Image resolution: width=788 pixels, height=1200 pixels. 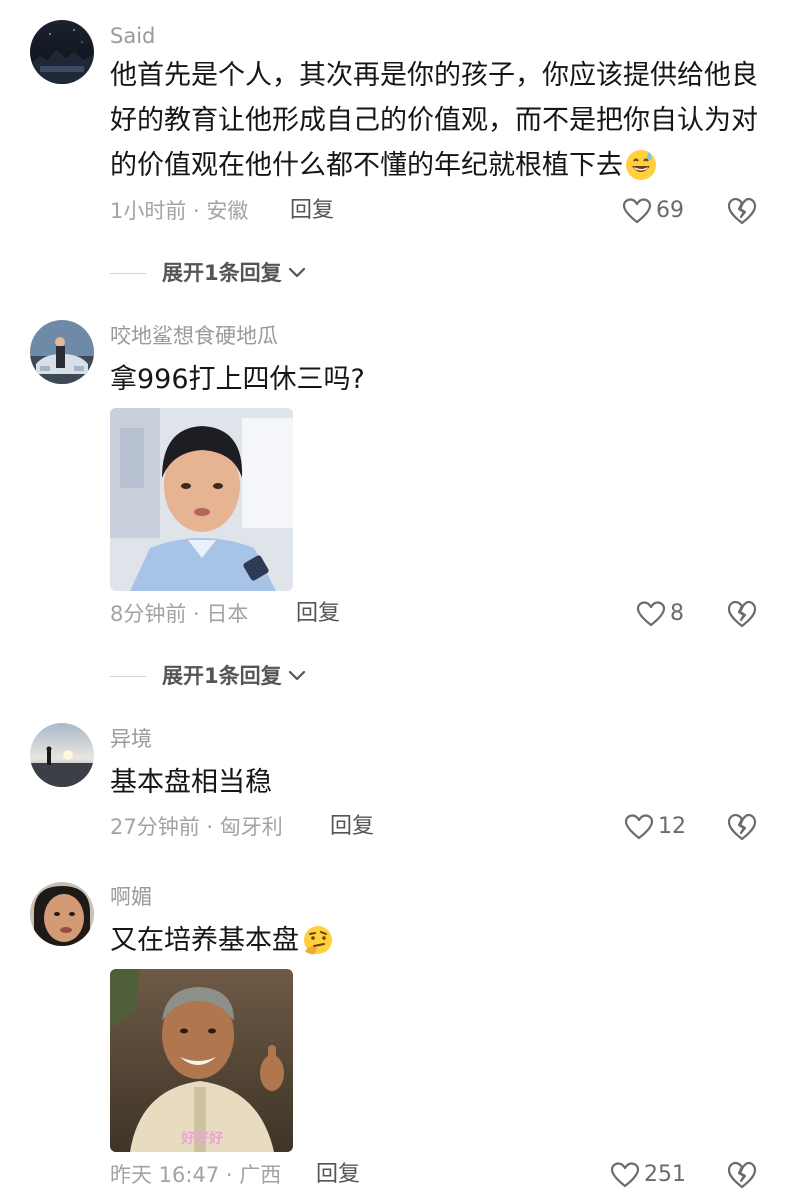 I want to click on like-button: 69, so click(x=653, y=211).